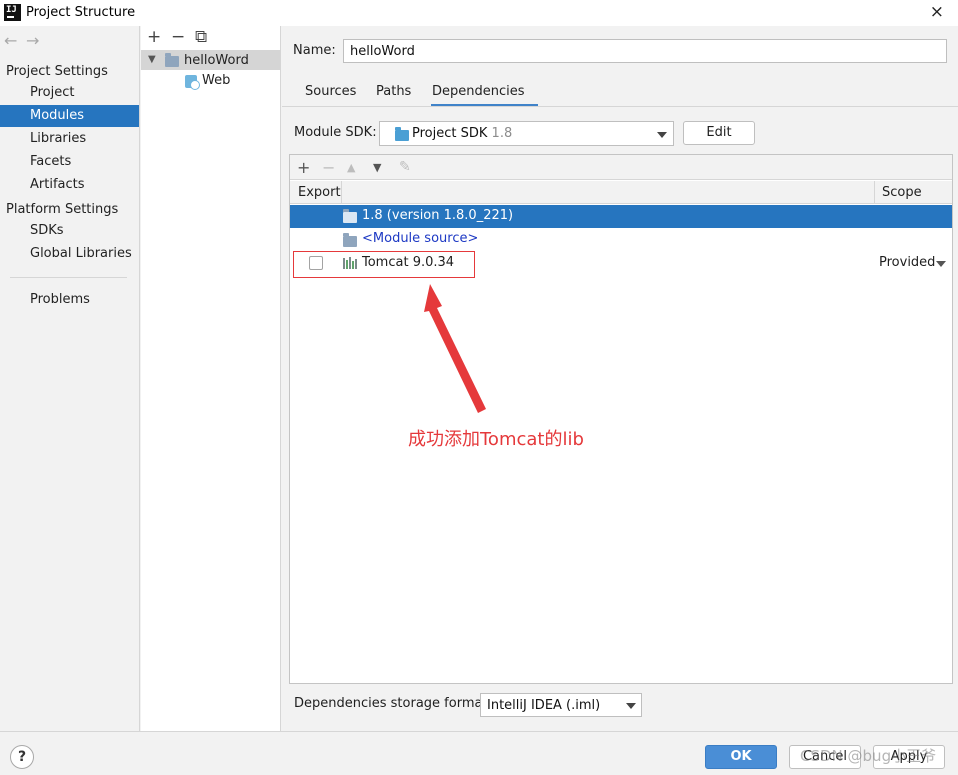 This screenshot has height=775, width=958. I want to click on title-bar: IJ Project Structure ×, so click(479, 13).